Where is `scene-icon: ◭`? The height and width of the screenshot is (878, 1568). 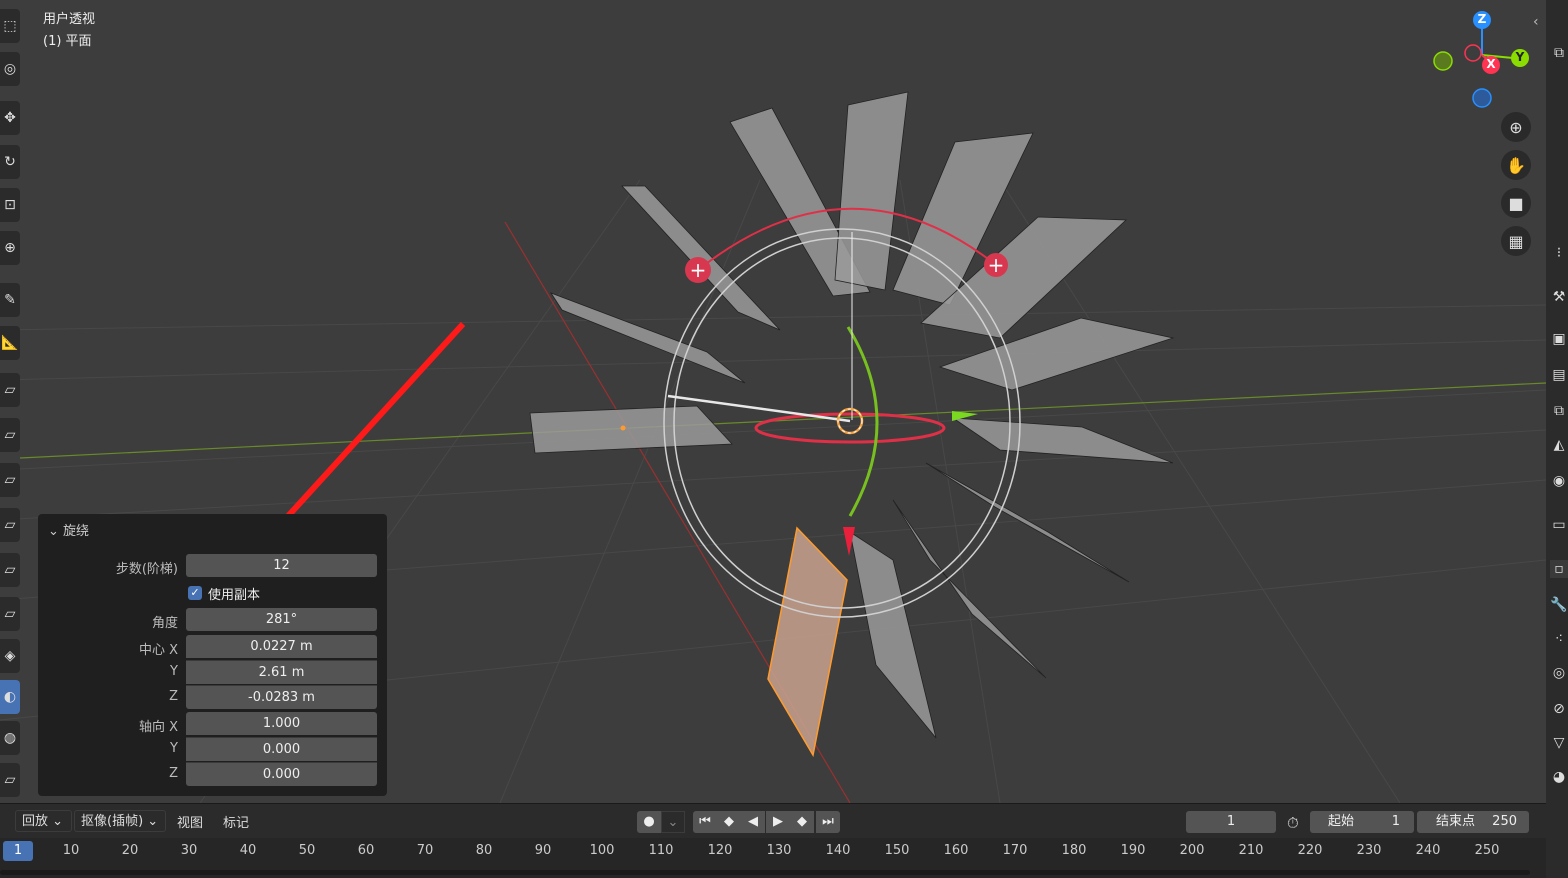
scene-icon: ◭ is located at coordinates (1559, 445).